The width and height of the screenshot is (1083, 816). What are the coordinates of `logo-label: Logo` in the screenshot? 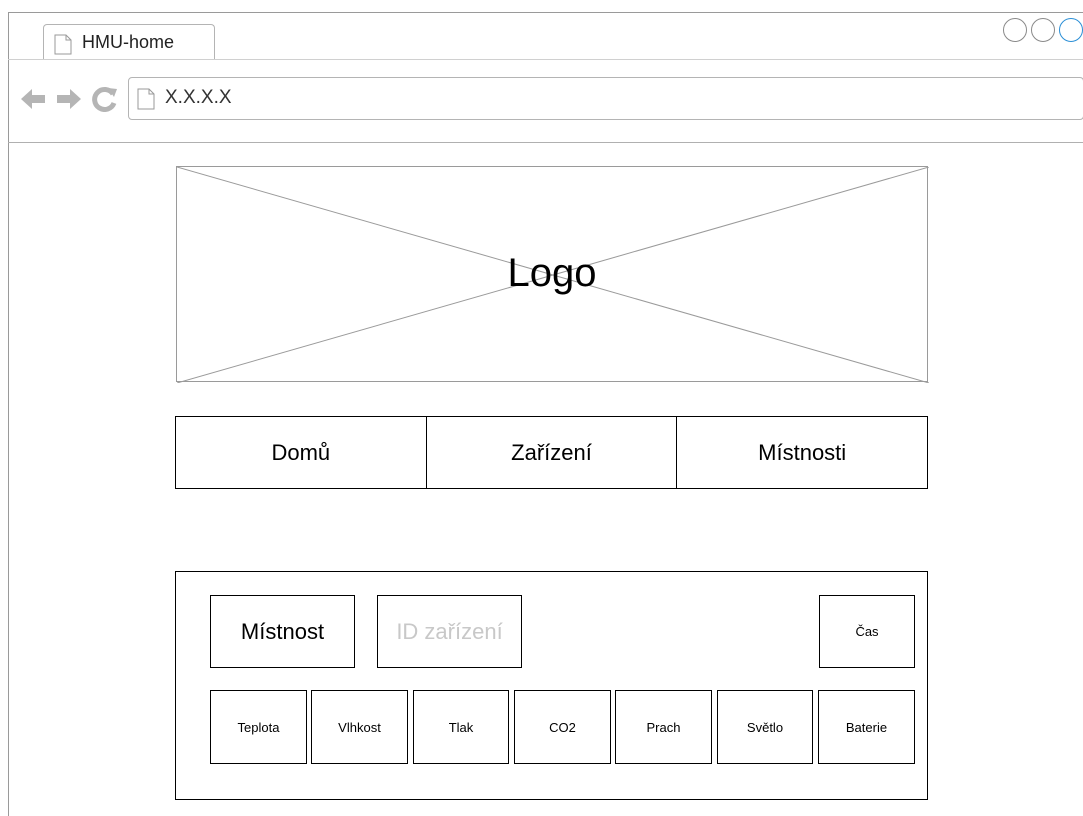 It's located at (552, 273).